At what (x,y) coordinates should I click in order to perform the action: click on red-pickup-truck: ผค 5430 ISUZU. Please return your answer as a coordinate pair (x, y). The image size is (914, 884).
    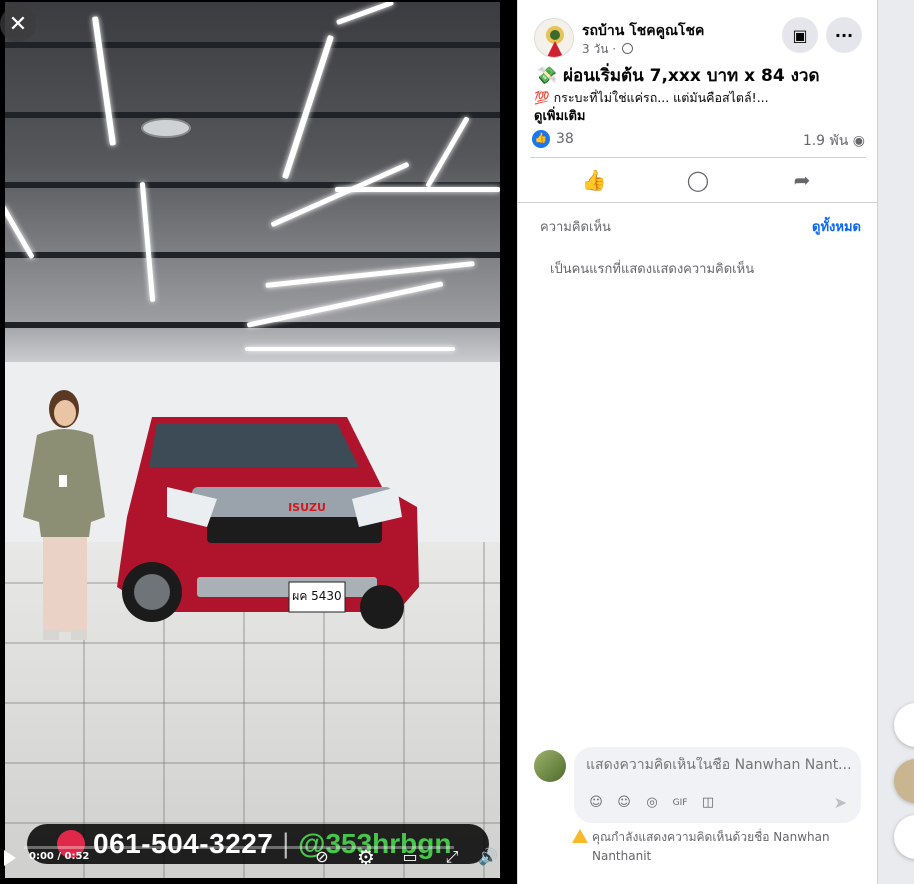
    Looking at the image, I should click on (268, 523).